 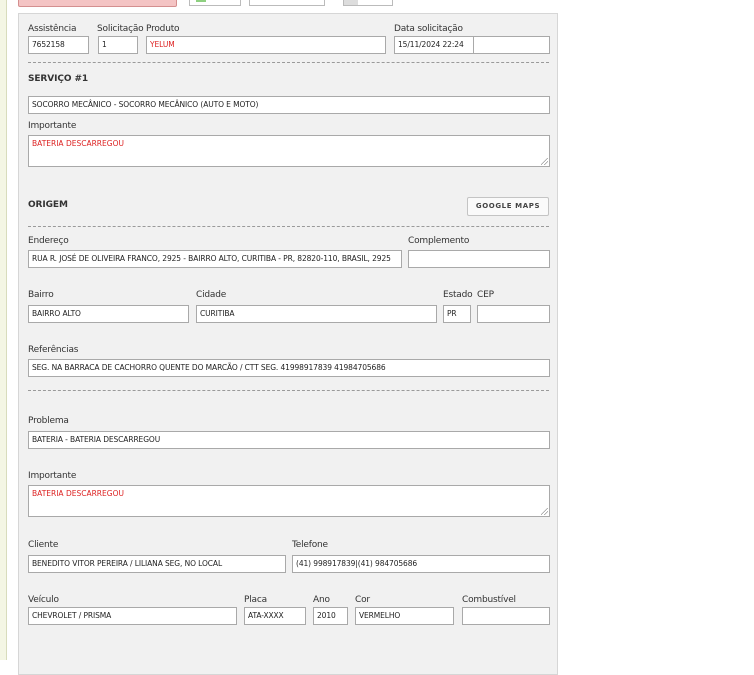 I want to click on problema-importante-label: Importante, so click(x=52, y=476).